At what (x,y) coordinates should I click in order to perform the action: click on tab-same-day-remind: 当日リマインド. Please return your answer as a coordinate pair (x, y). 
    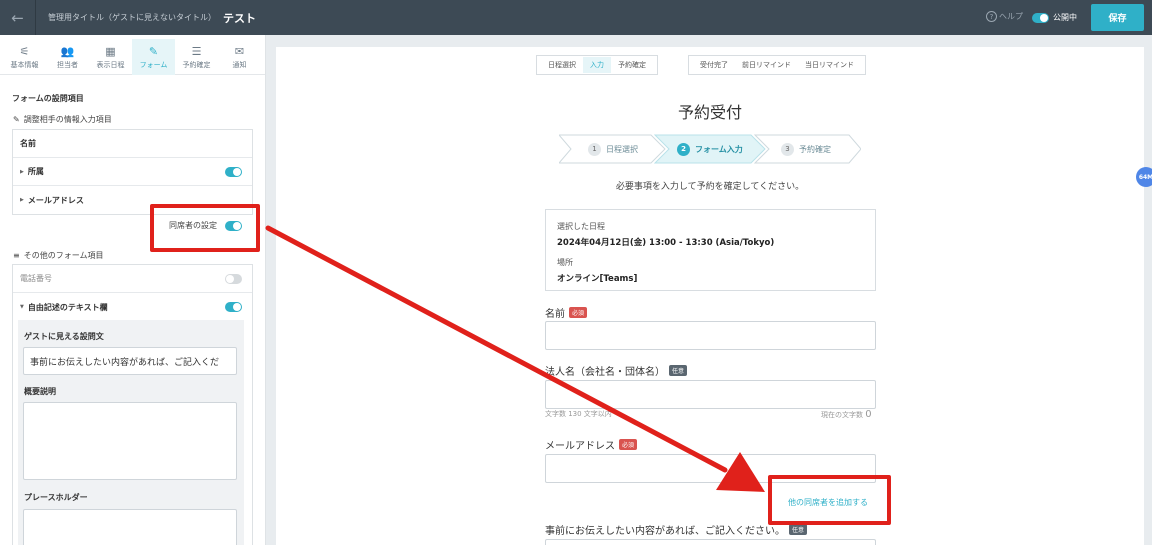
    Looking at the image, I should click on (829, 65).